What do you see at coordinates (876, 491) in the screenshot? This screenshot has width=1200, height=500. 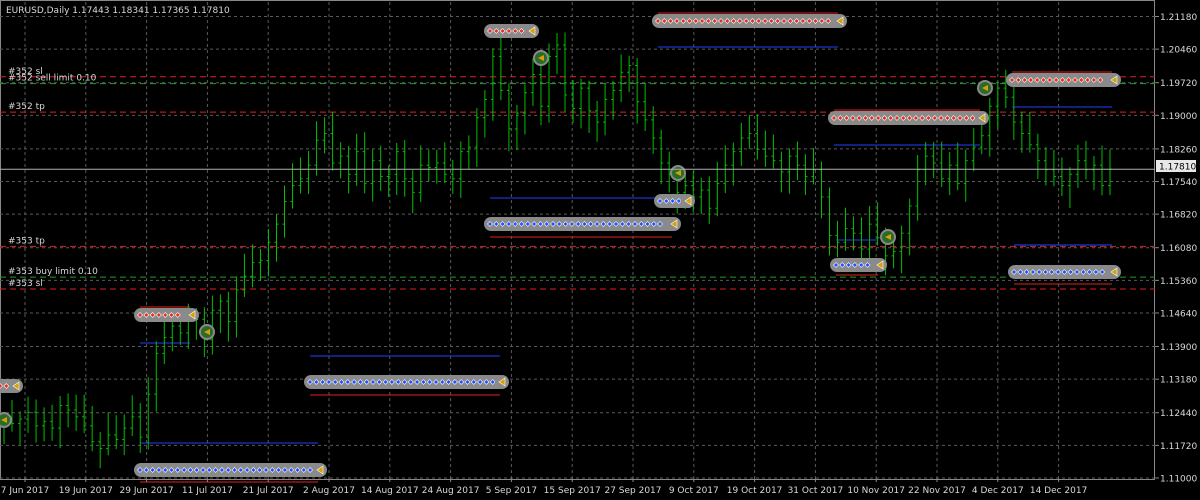 I see `time-tick-label: 10 Nov 2017` at bounding box center [876, 491].